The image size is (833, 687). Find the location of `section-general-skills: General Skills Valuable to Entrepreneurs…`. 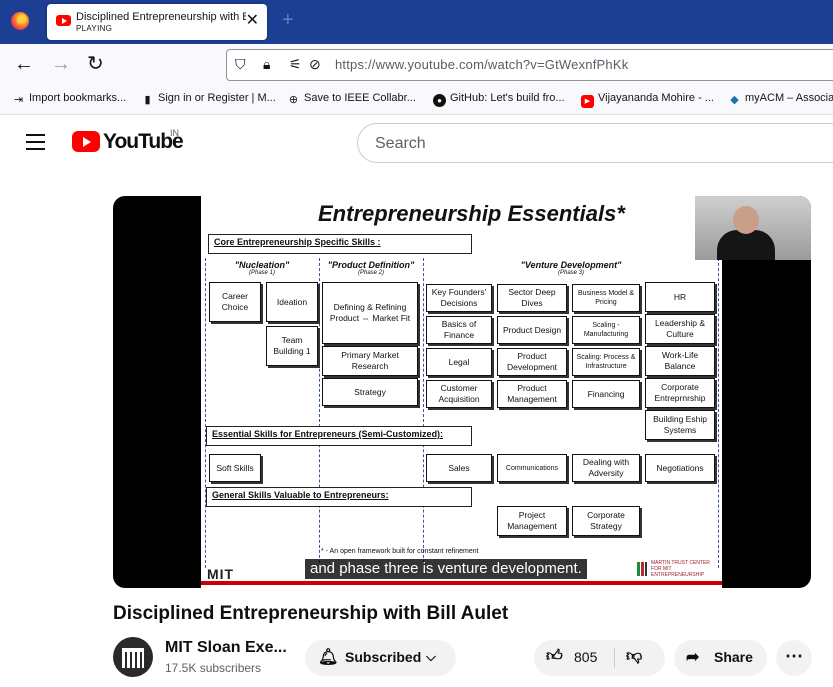

section-general-skills: General Skills Valuable to Entrepreneurs… is located at coordinates (339, 497).